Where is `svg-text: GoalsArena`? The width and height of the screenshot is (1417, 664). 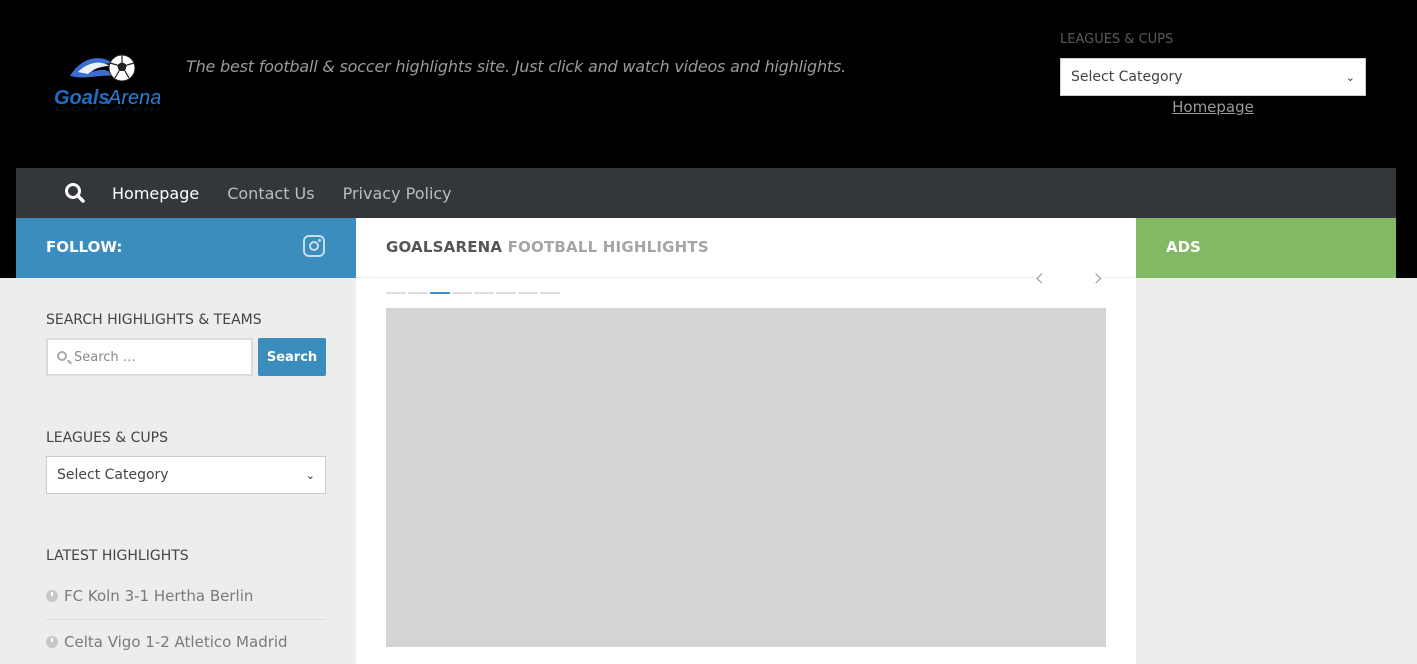
svg-text: GoalsArena is located at coordinates (107, 109).